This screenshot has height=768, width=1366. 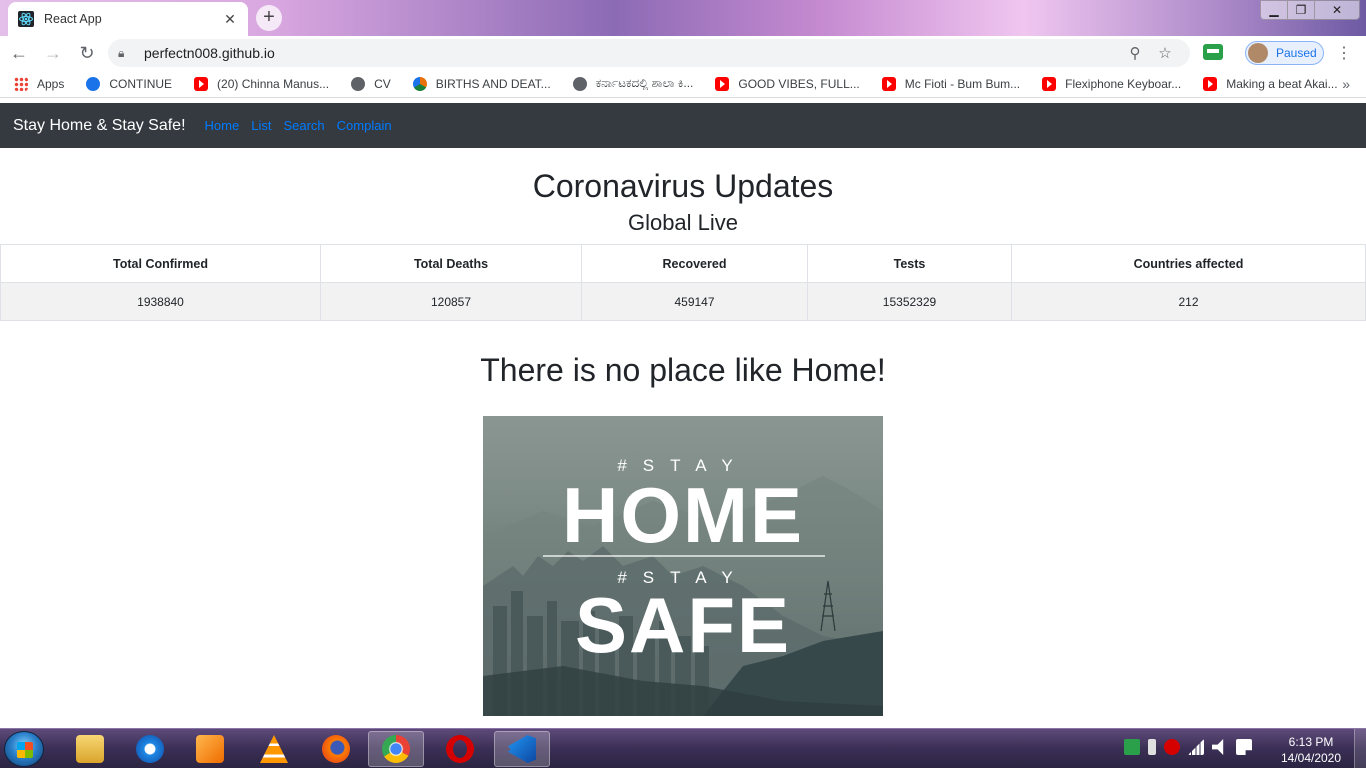 I want to click on taskbar-vlc, so click(x=274, y=749).